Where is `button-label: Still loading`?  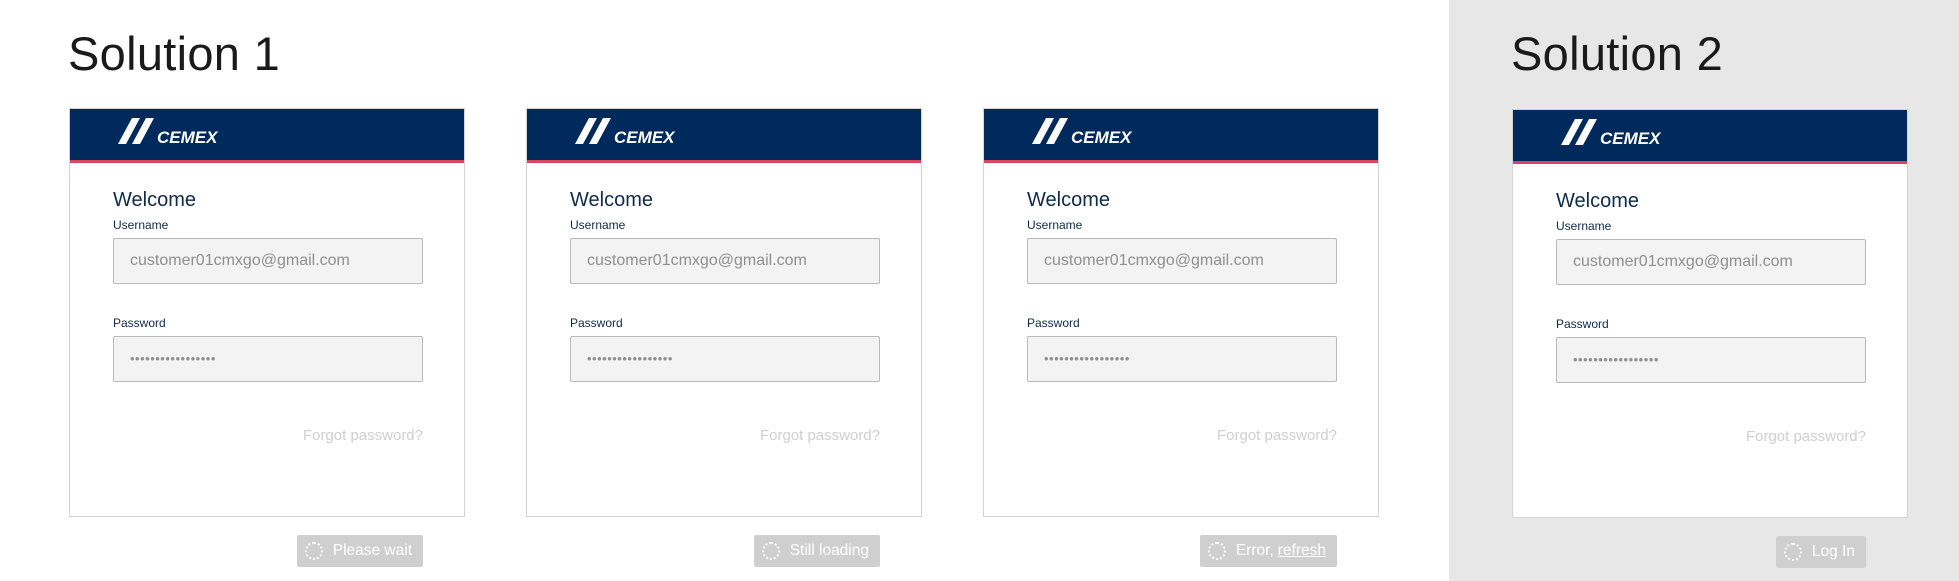 button-label: Still loading is located at coordinates (829, 550).